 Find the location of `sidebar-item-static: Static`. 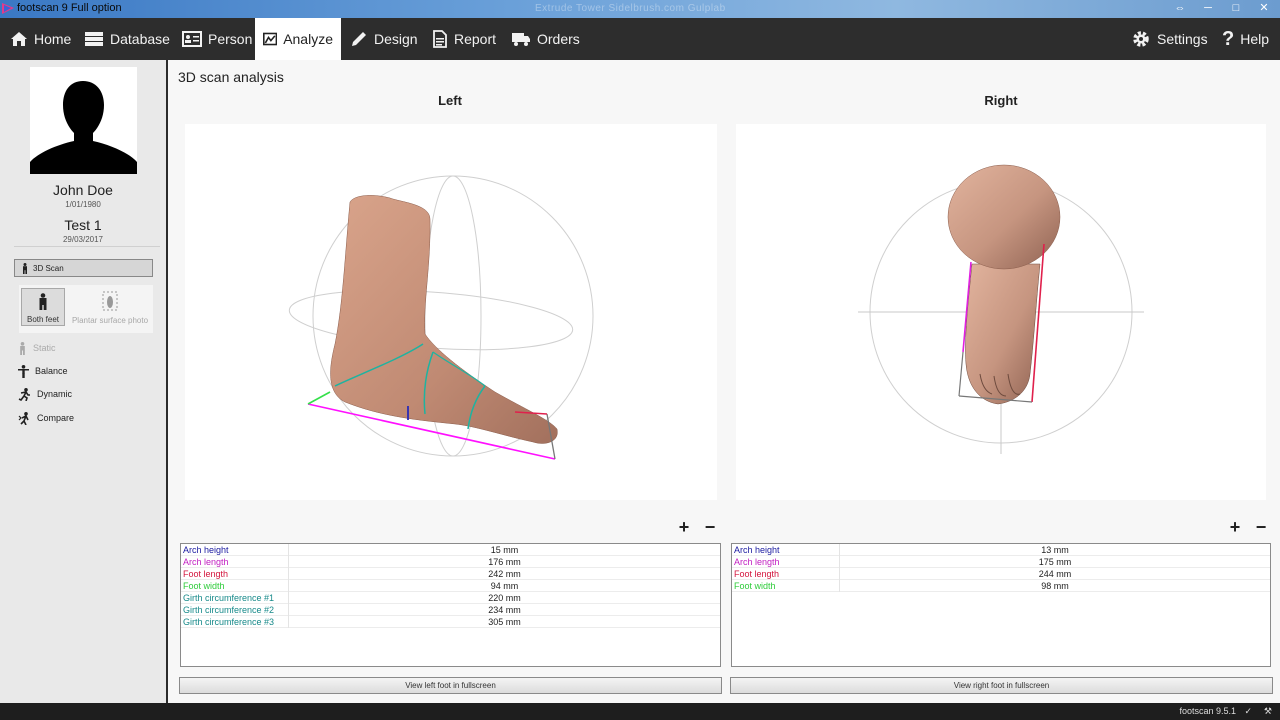

sidebar-item-static: Static is located at coordinates (37, 348).